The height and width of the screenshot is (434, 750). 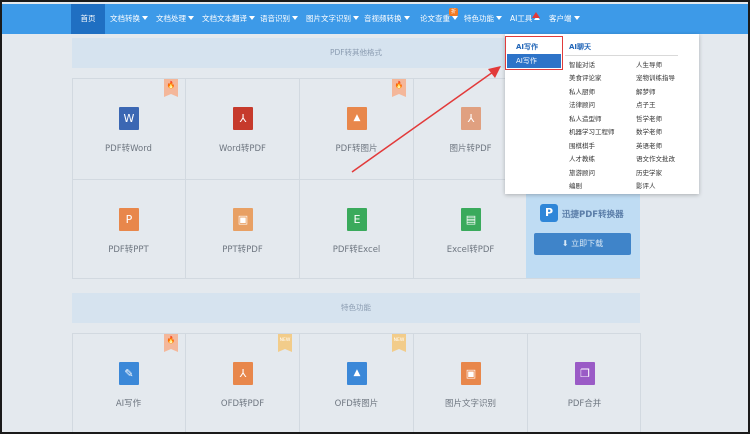 What do you see at coordinates (527, 47) in the screenshot?
I see `ai-writing-header: AI写作` at bounding box center [527, 47].